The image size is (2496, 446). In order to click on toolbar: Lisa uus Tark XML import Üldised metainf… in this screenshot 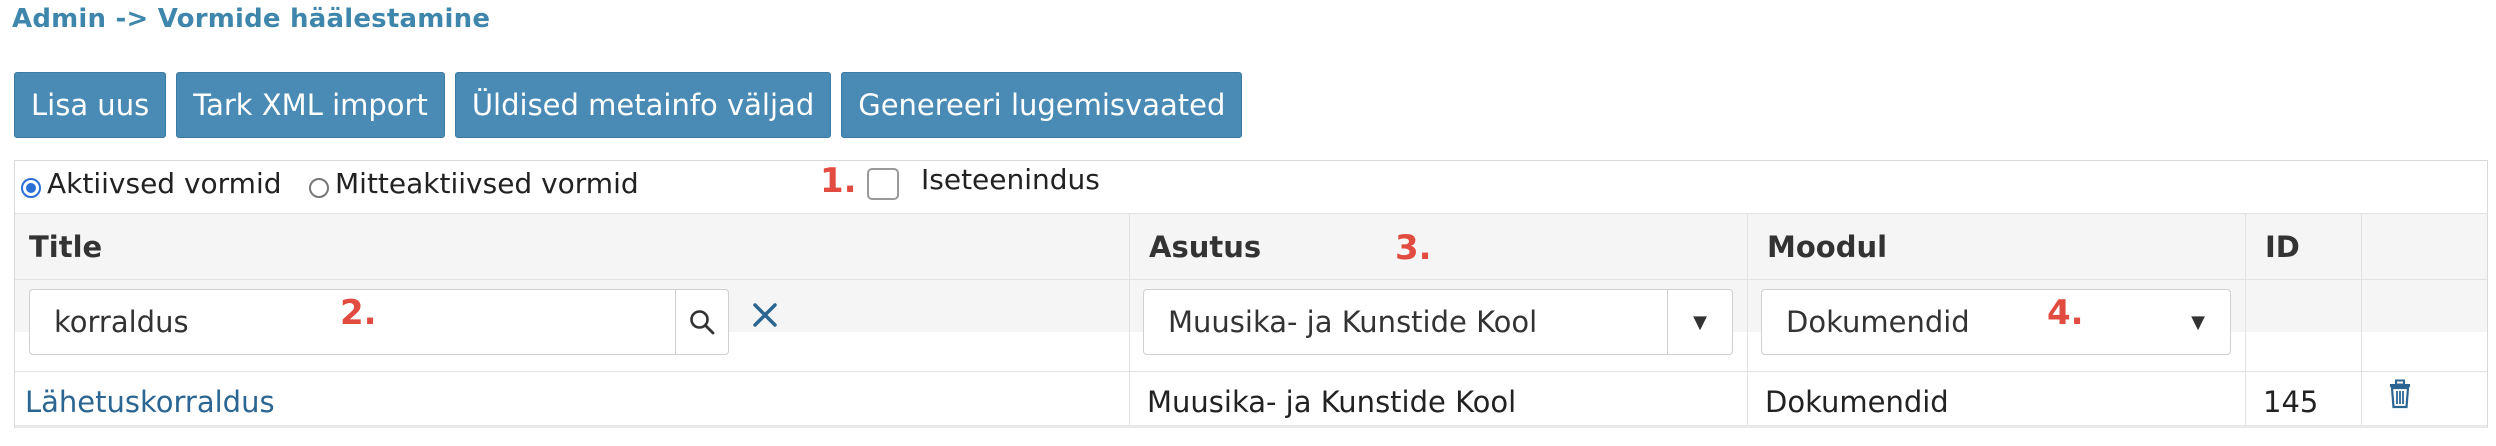, I will do `click(628, 105)`.